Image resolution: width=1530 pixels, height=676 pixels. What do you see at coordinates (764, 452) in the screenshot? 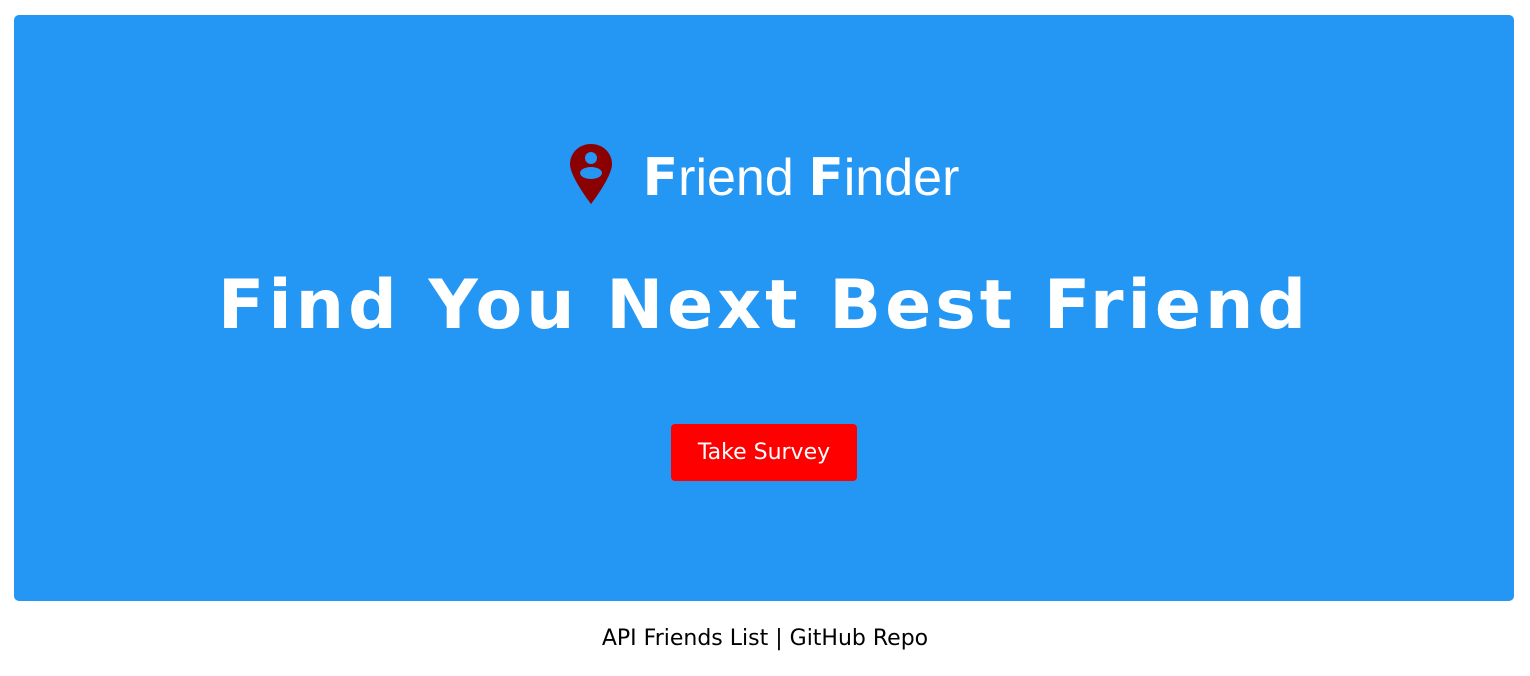
I see `take-survey-button: Take Survey` at bounding box center [764, 452].